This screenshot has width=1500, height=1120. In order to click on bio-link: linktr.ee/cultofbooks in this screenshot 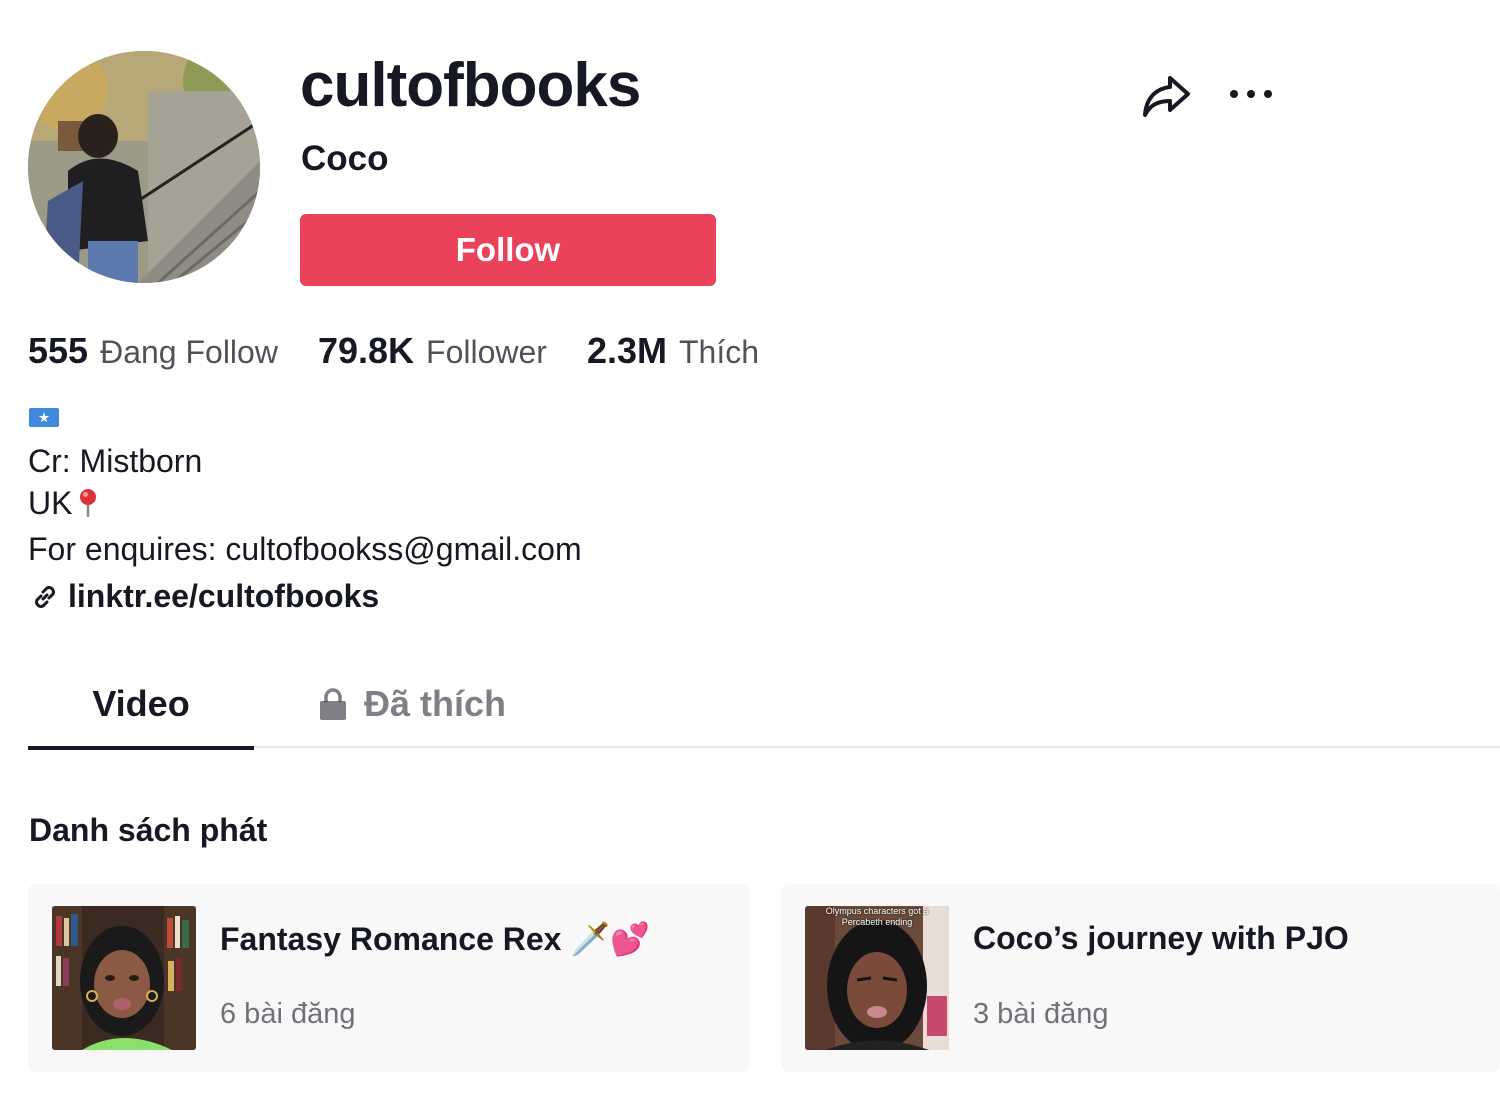, I will do `click(204, 596)`.